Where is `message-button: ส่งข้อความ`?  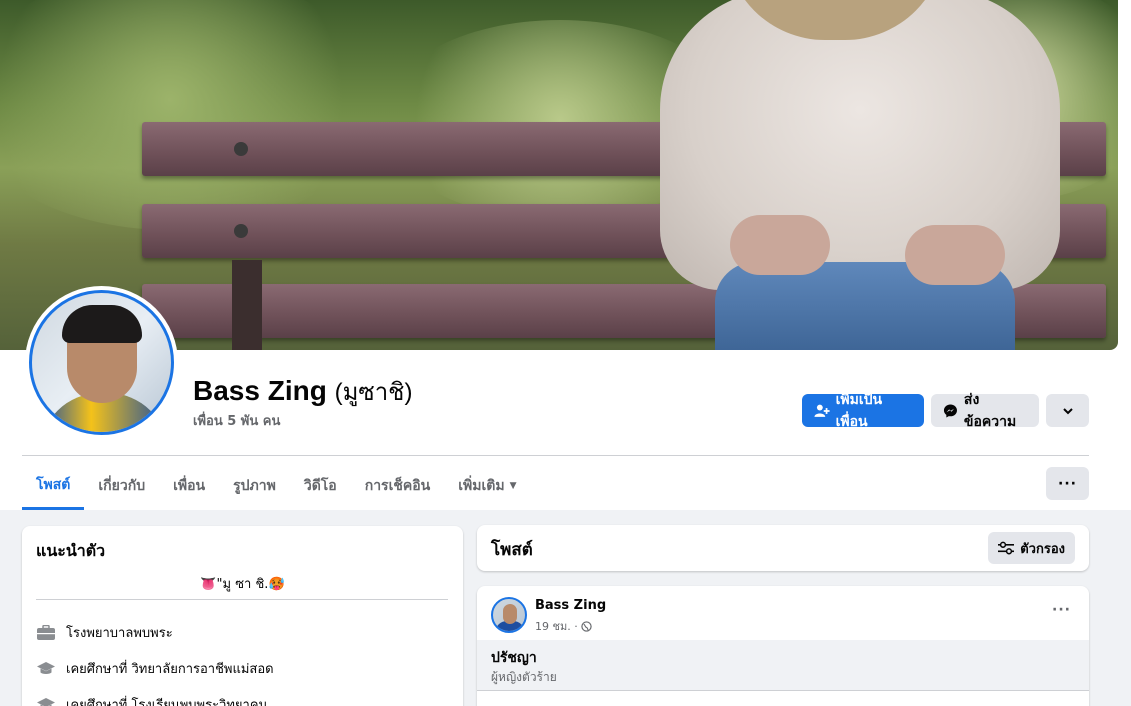
message-button: ส่งข้อความ is located at coordinates (985, 411).